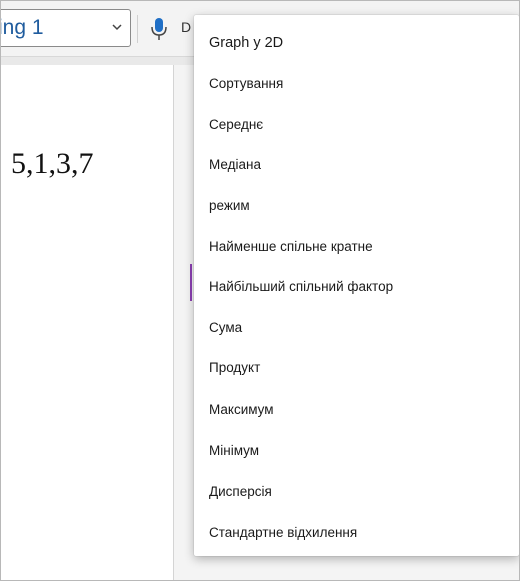 Image resolution: width=520 pixels, height=581 pixels. I want to click on math-ink-text: 5,1,3,7, so click(52, 164).